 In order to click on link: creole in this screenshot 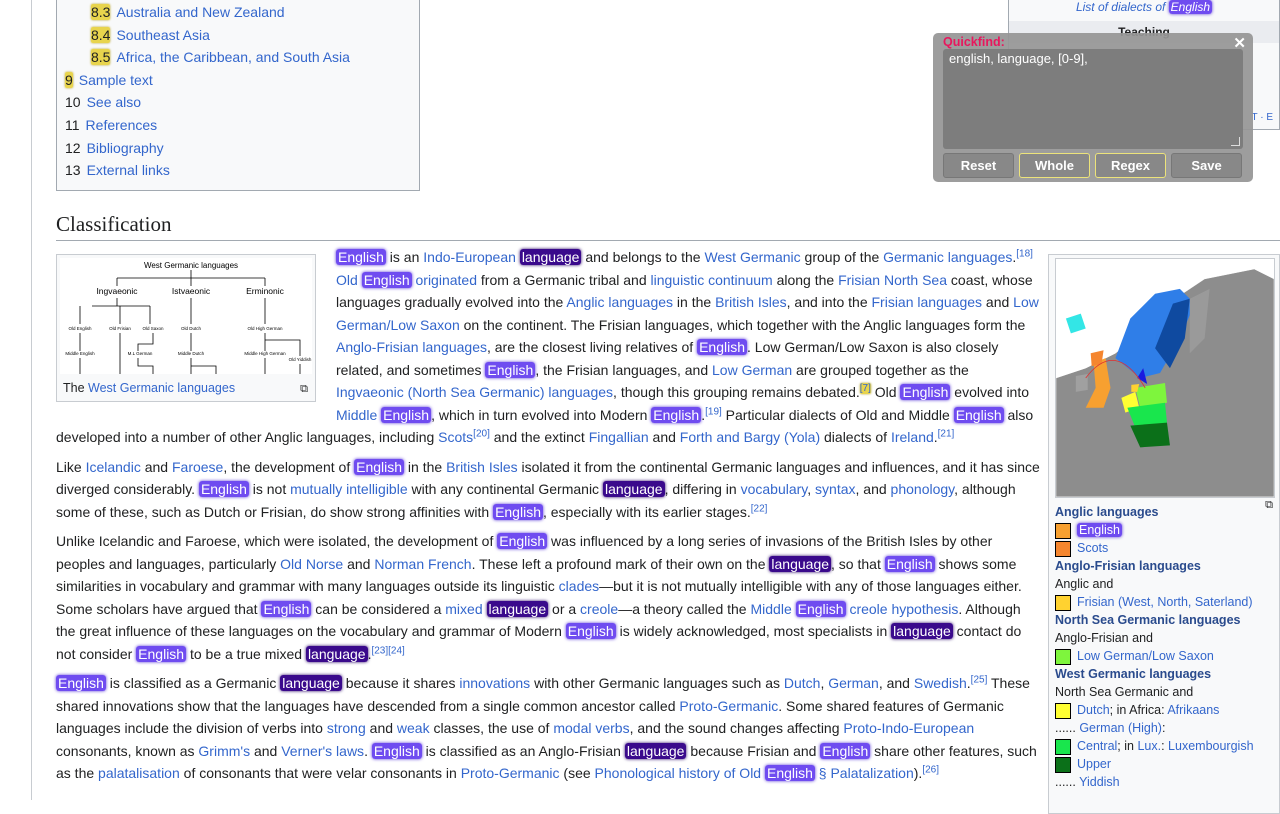, I will do `click(599, 609)`.